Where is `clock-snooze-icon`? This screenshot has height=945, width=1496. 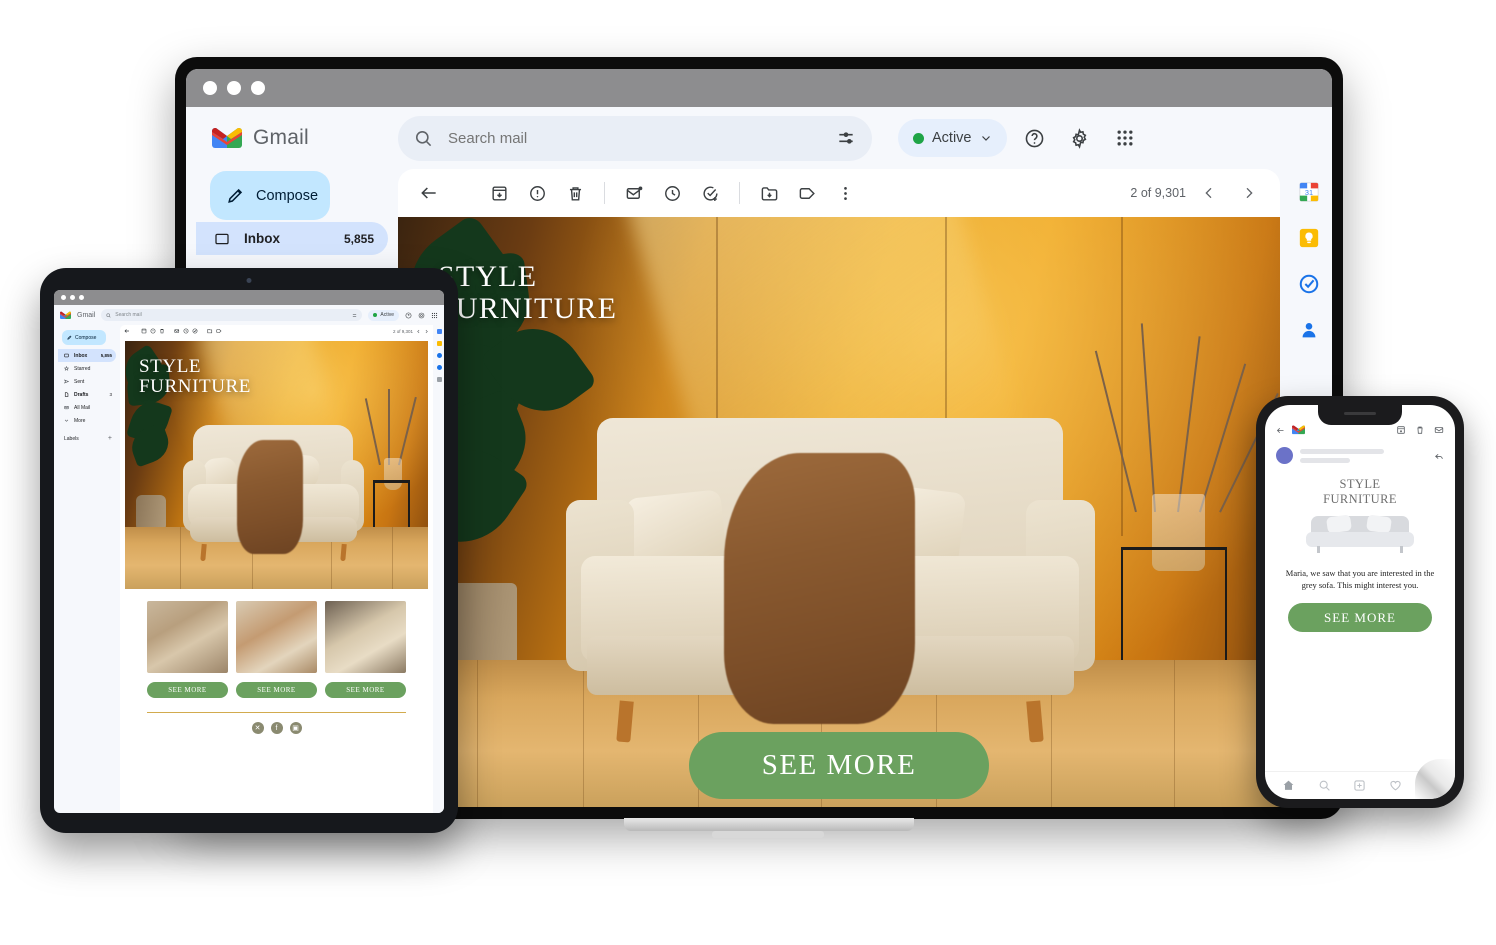
clock-snooze-icon is located at coordinates (186, 331).